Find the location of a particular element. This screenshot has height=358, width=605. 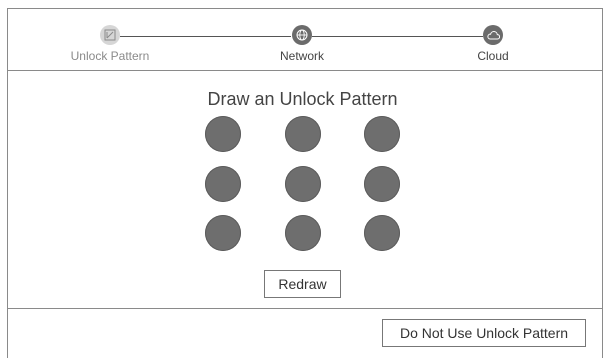

header-divider is located at coordinates (305, 70).